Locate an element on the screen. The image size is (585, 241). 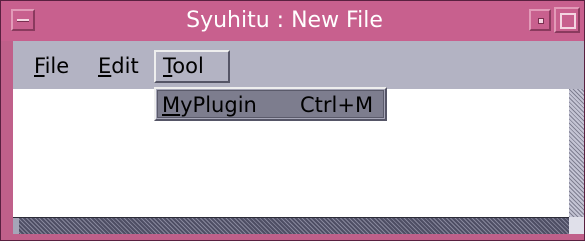
horizontal-scrollbar is located at coordinates (291, 226).